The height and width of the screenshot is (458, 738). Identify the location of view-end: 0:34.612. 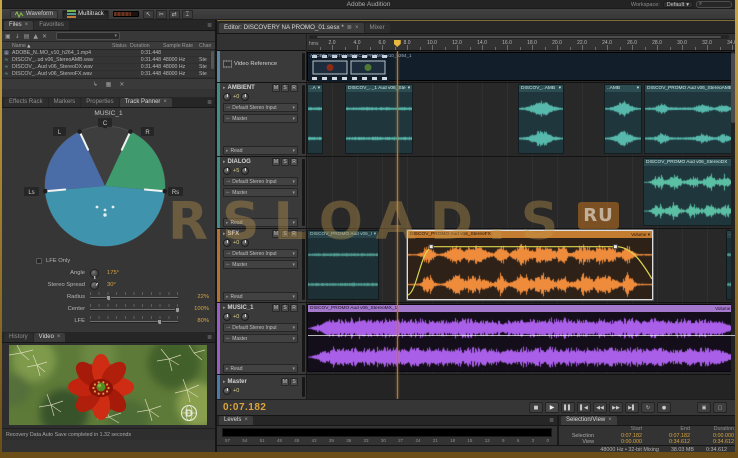
(669, 442).